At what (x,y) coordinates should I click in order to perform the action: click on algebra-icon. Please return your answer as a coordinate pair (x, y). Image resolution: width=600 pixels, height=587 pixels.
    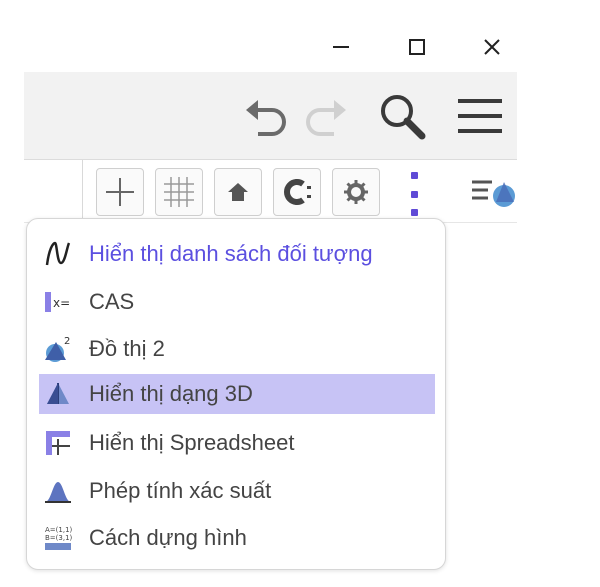
    Looking at the image, I should click on (58, 254).